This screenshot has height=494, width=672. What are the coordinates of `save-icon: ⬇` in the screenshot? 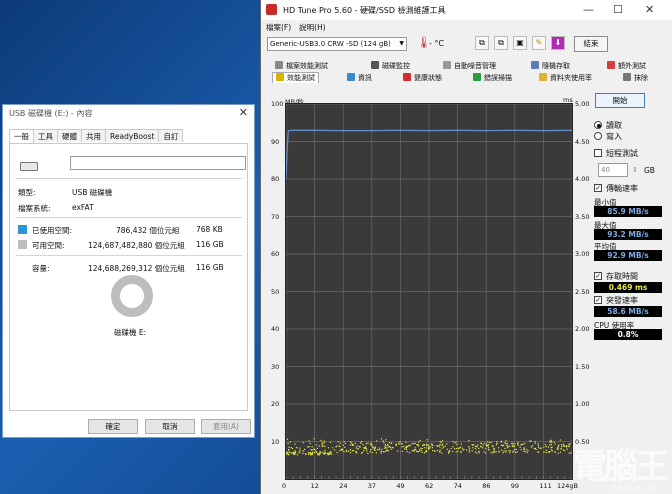 It's located at (558, 43).